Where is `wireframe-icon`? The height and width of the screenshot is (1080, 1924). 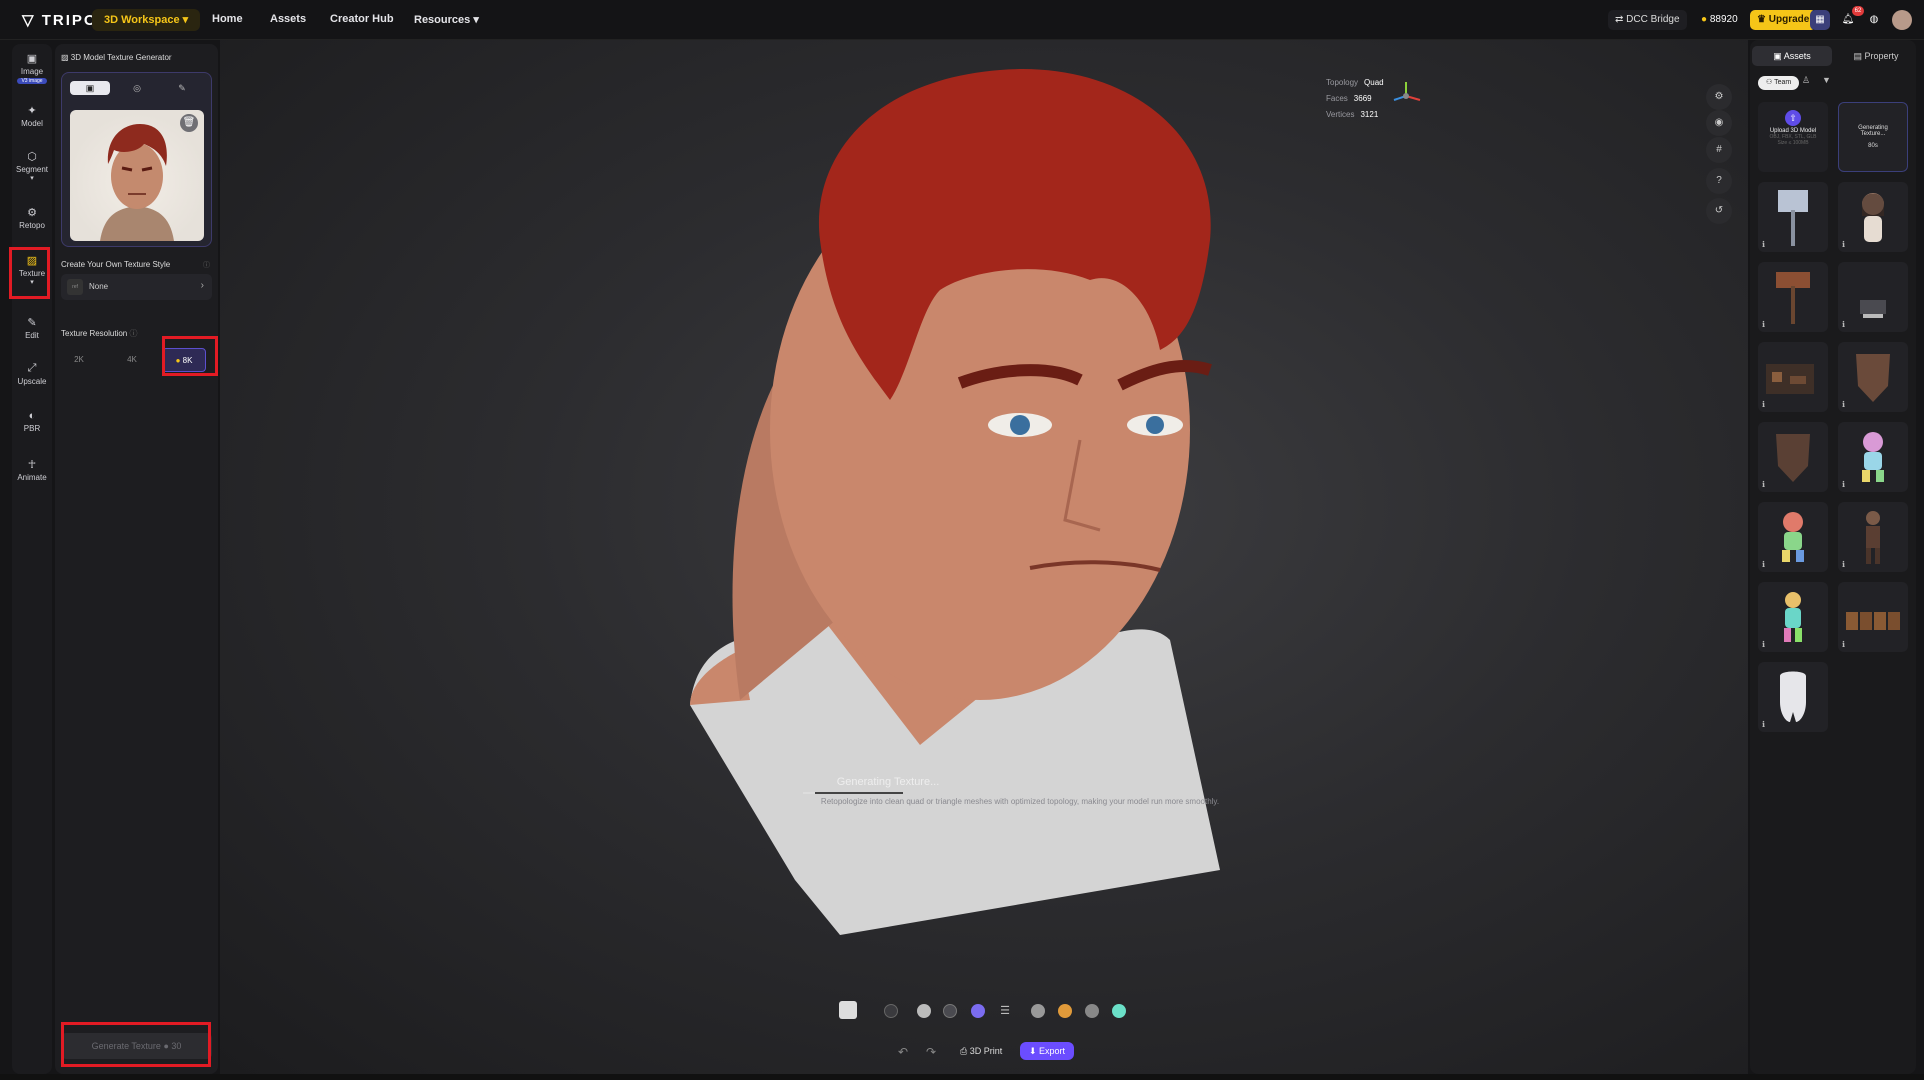
wireframe-icon is located at coordinates (891, 1011).